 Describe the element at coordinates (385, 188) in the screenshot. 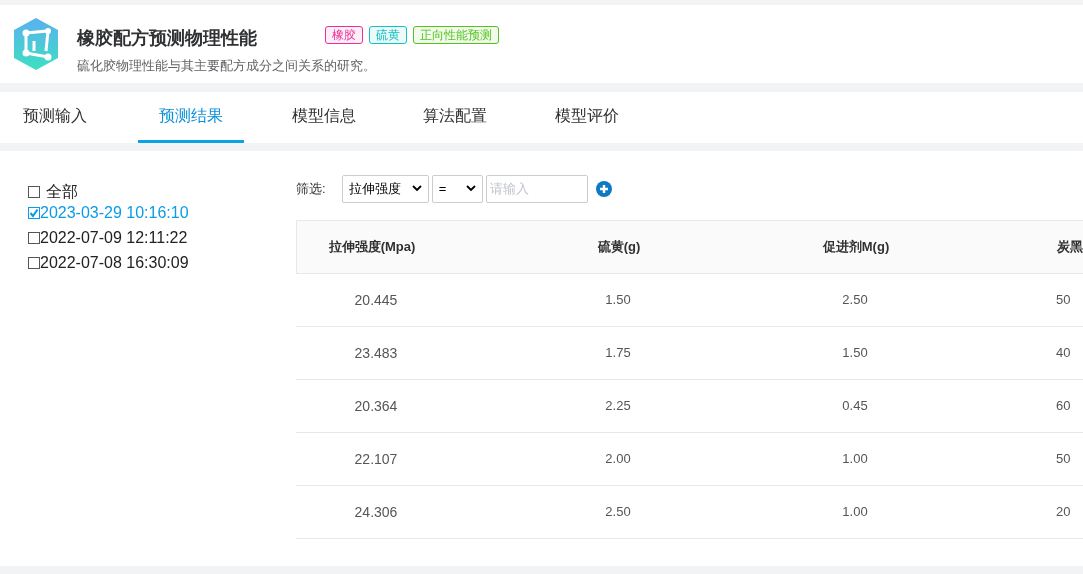

I see `field-select: 拉伸强度` at that location.